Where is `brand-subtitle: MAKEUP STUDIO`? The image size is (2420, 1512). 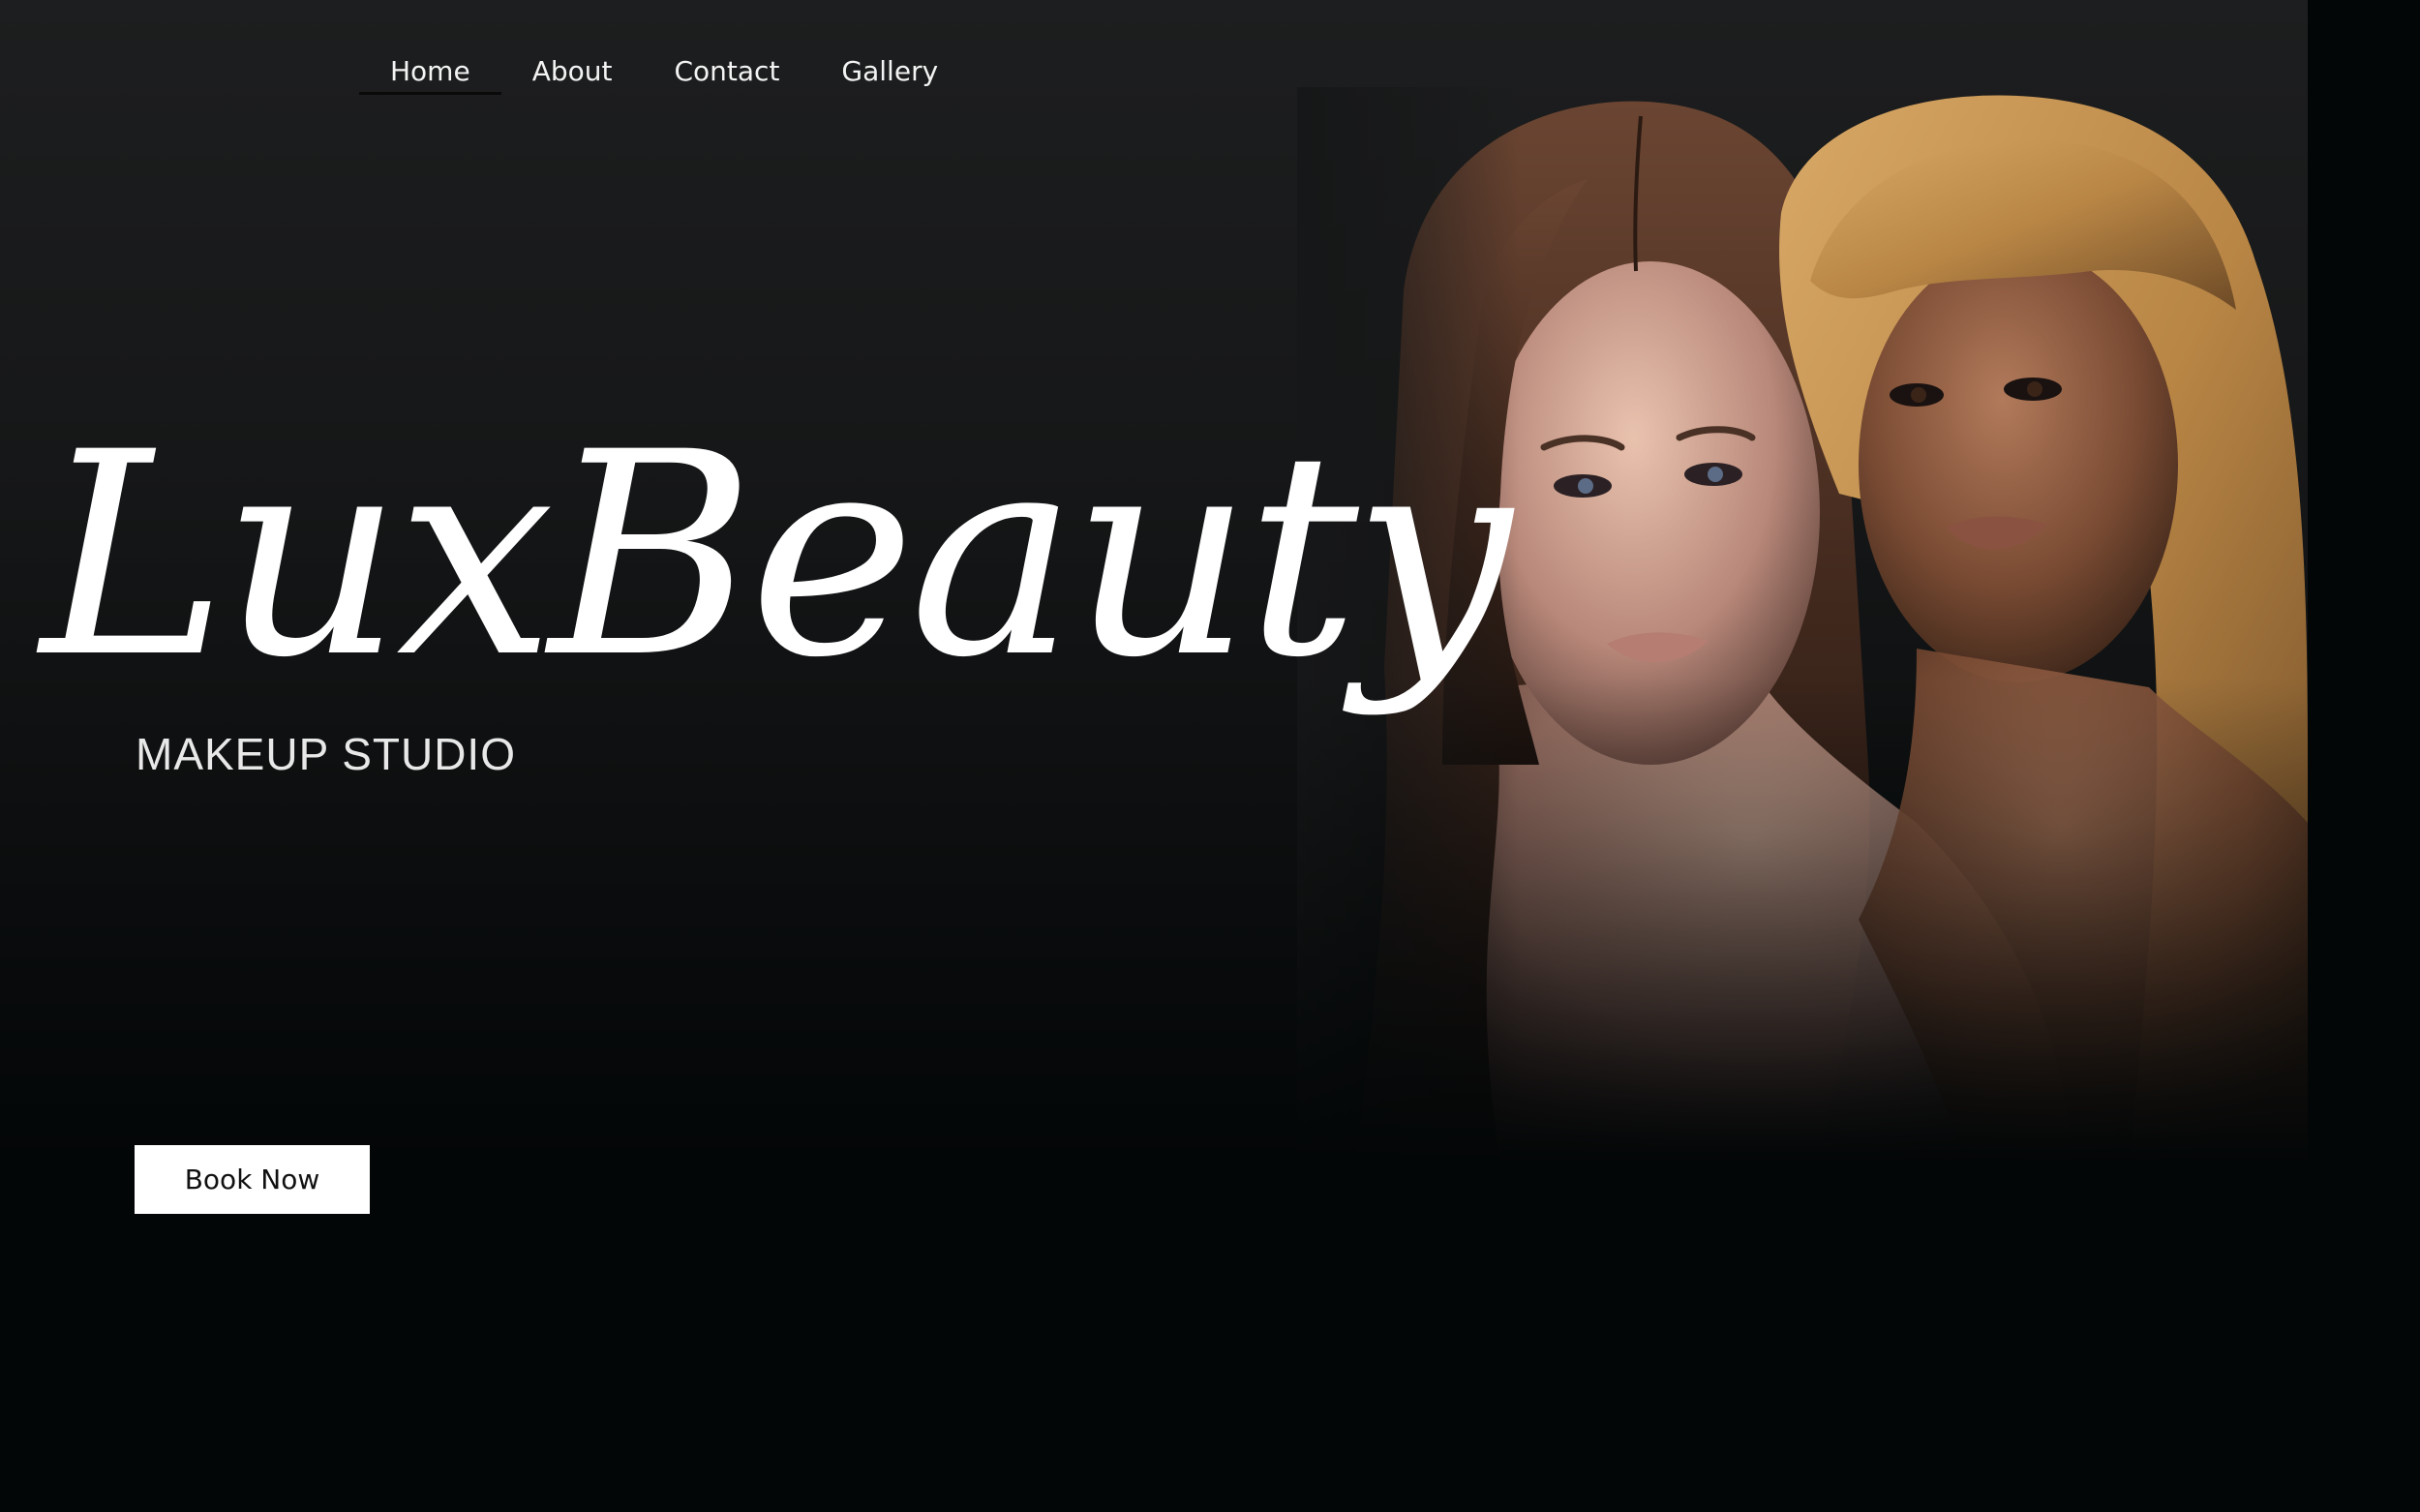 brand-subtitle: MAKEUP STUDIO is located at coordinates (326, 754).